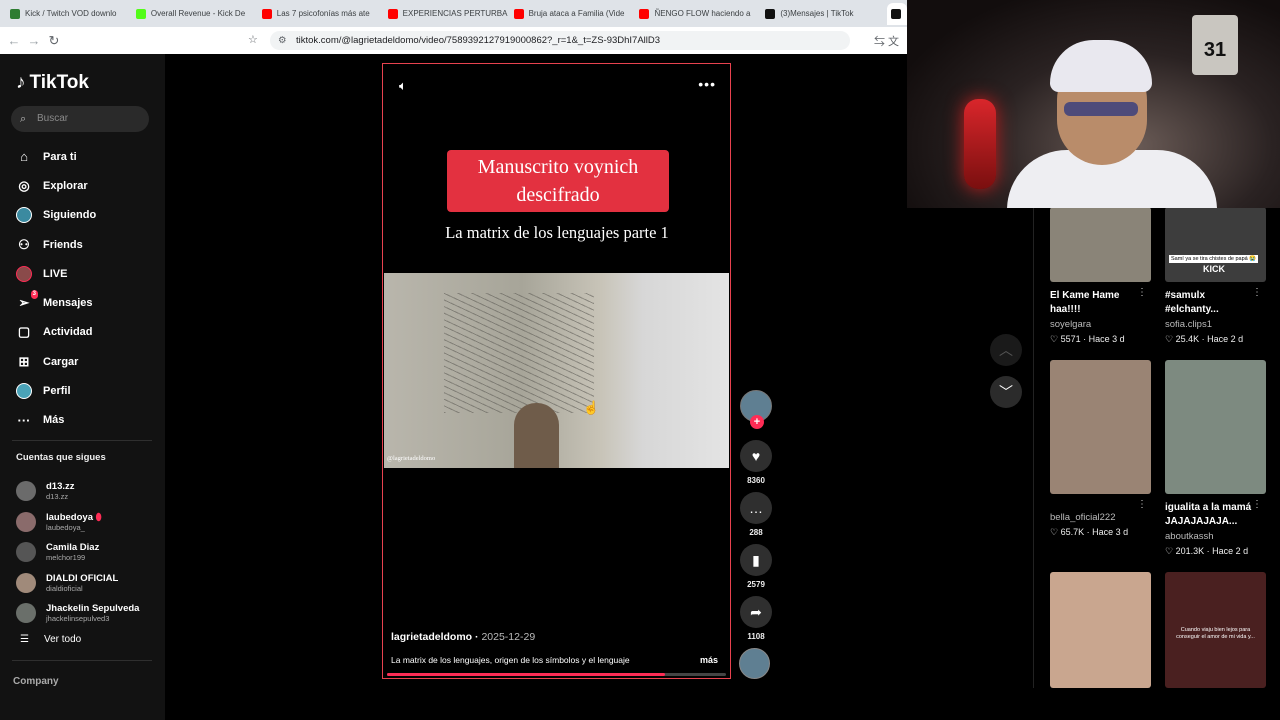  What do you see at coordinates (80, 119) in the screenshot?
I see `search-input: ⌕ Buscar` at bounding box center [80, 119].